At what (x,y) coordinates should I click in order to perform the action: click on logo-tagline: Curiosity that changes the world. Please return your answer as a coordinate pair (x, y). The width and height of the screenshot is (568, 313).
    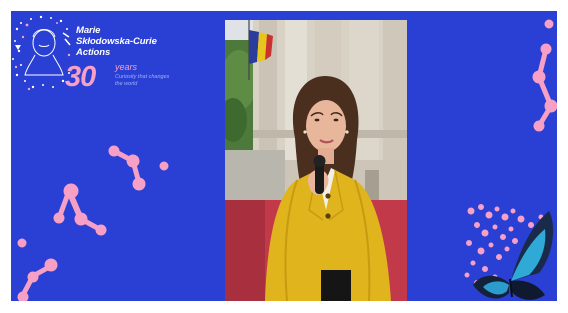
    Looking at the image, I should click on (155, 81).